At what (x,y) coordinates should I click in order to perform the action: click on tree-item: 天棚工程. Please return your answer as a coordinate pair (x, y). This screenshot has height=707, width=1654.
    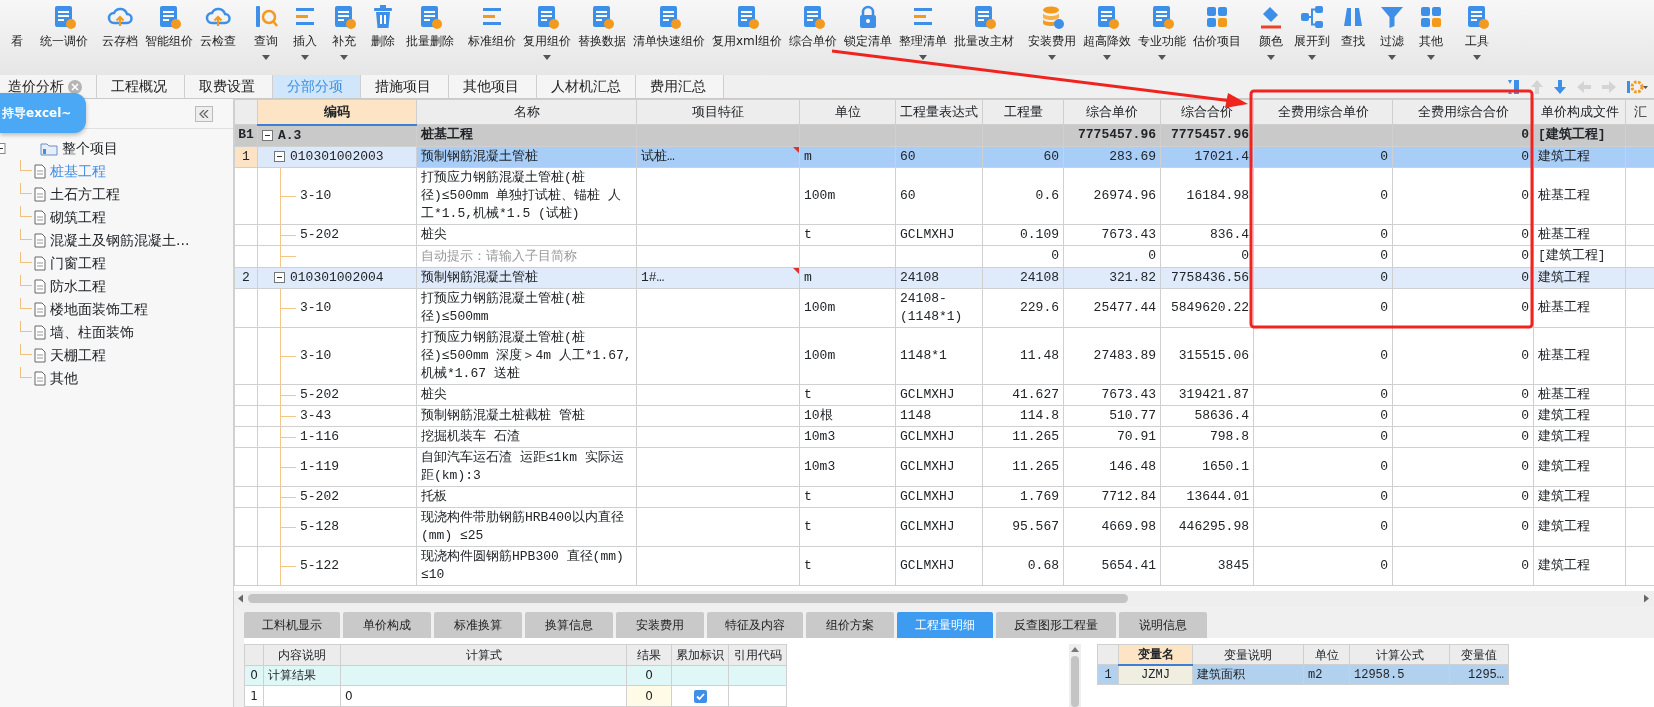
    Looking at the image, I should click on (78, 355).